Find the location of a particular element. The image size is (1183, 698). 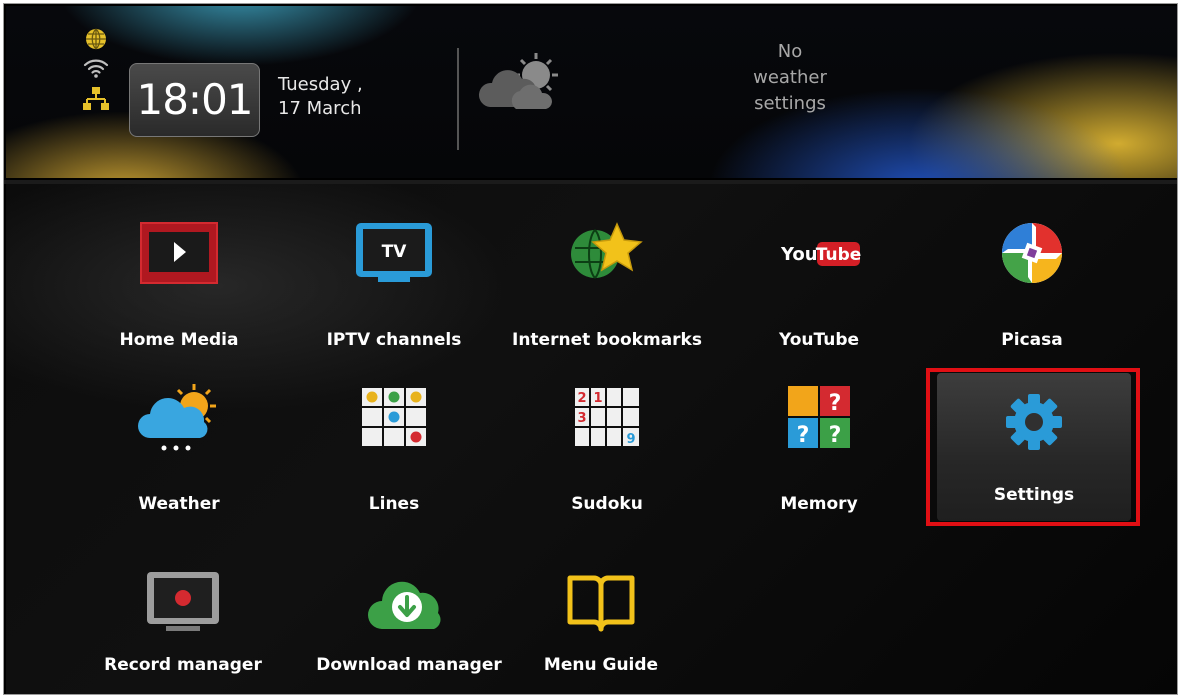

day-label: Tuesday , is located at coordinates (320, 84).